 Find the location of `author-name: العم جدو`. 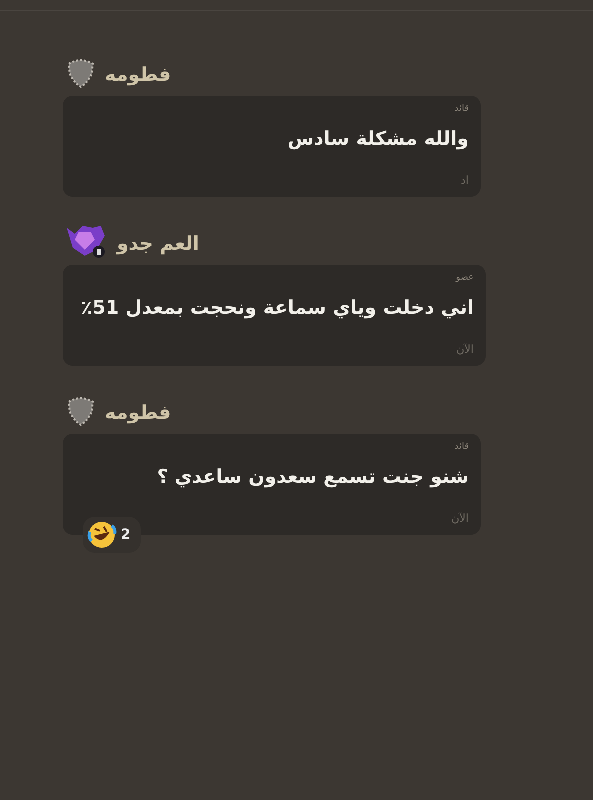

author-name: العم جدو is located at coordinates (158, 244).